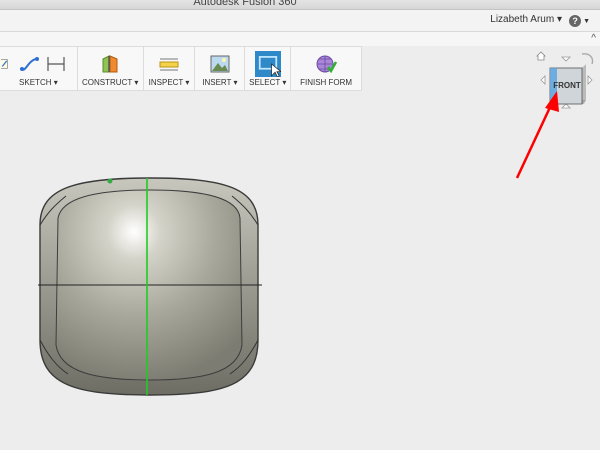  I want to click on view-right-arrow, so click(590, 80).